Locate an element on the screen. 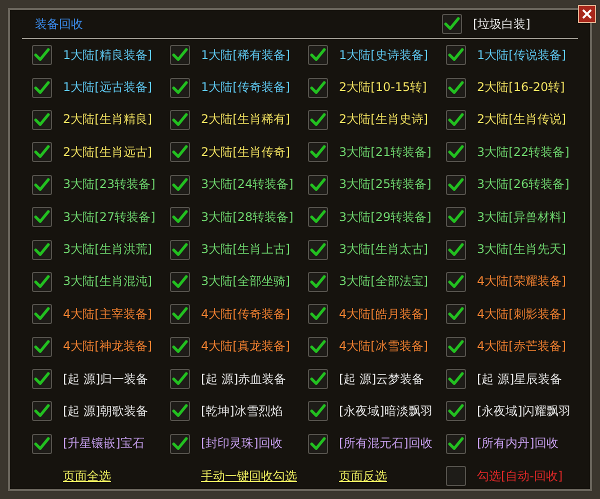 The width and height of the screenshot is (600, 499). checkbox-label: [永夜域]闪耀飘羽 is located at coordinates (523, 411).